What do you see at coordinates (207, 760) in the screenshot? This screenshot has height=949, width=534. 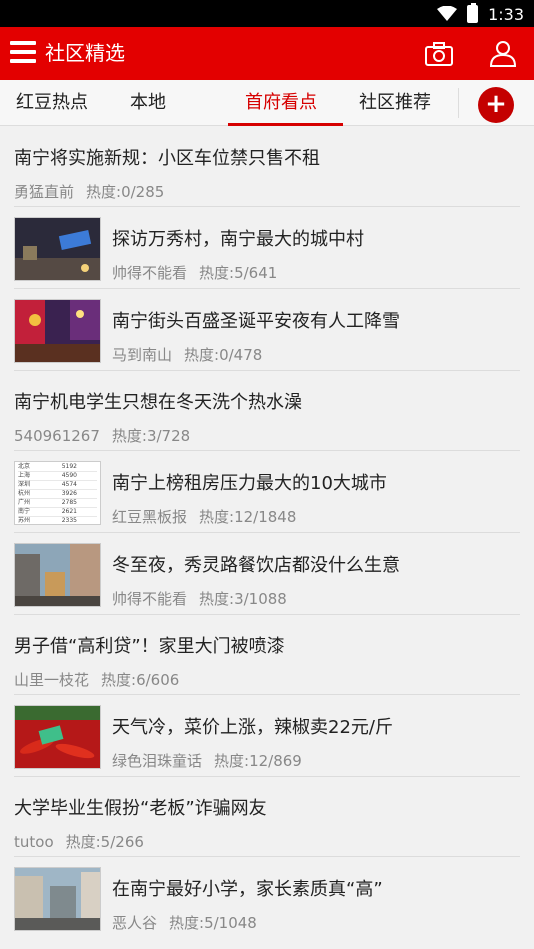 I see `item-meta: 绿色泪珠童话 热度:12/869` at bounding box center [207, 760].